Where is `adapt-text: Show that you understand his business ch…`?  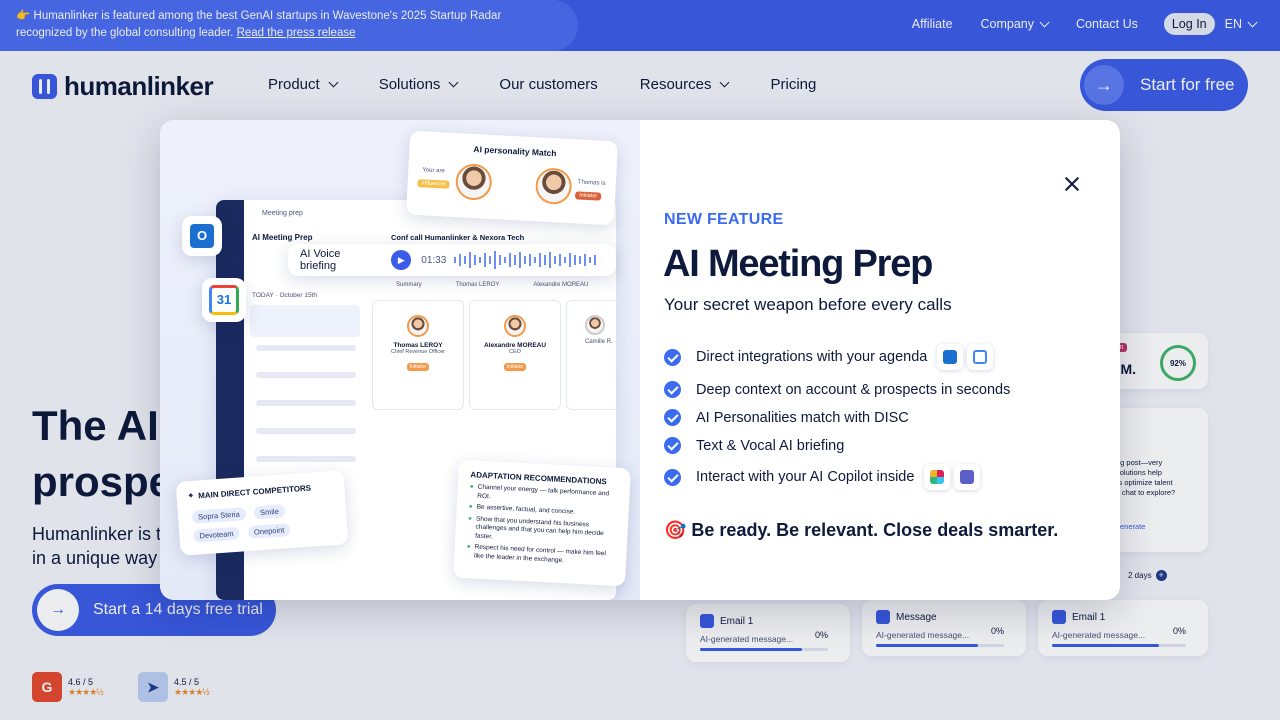
adapt-text: Show that you understand his business ch… is located at coordinates (539, 527).